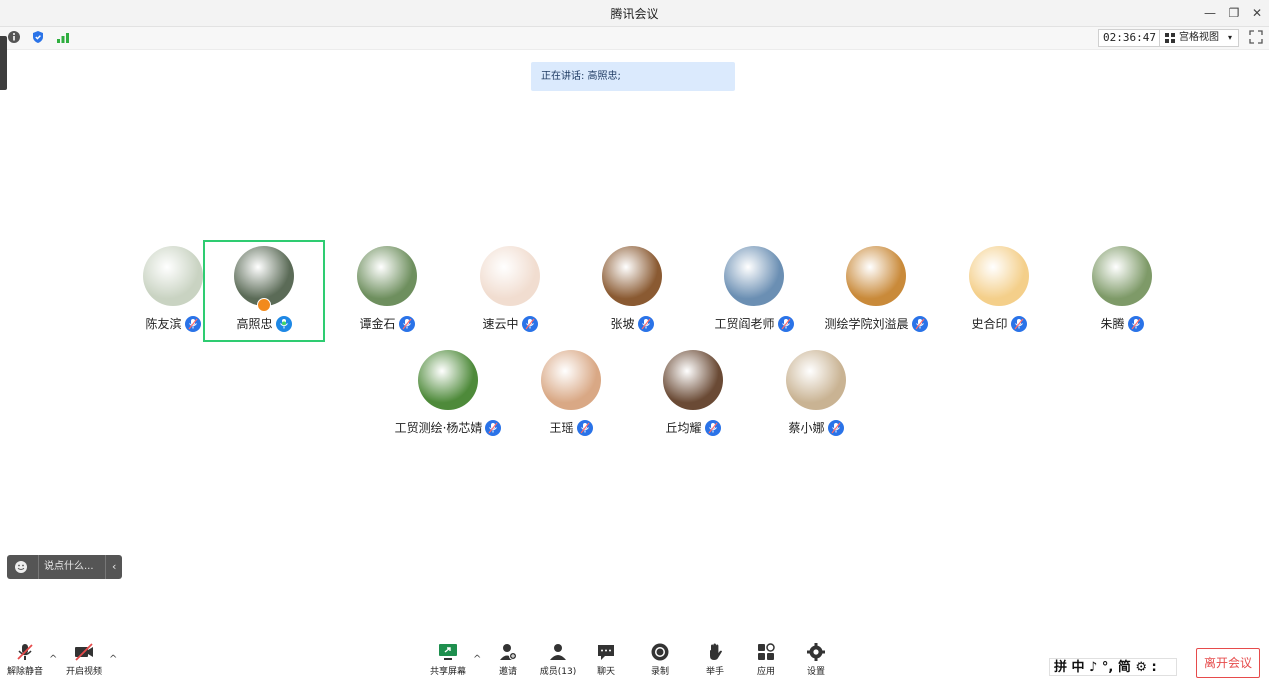 This screenshot has height=681, width=1269. Describe the element at coordinates (754, 323) in the screenshot. I see `participant-name-row: 工贸阎老师` at that location.